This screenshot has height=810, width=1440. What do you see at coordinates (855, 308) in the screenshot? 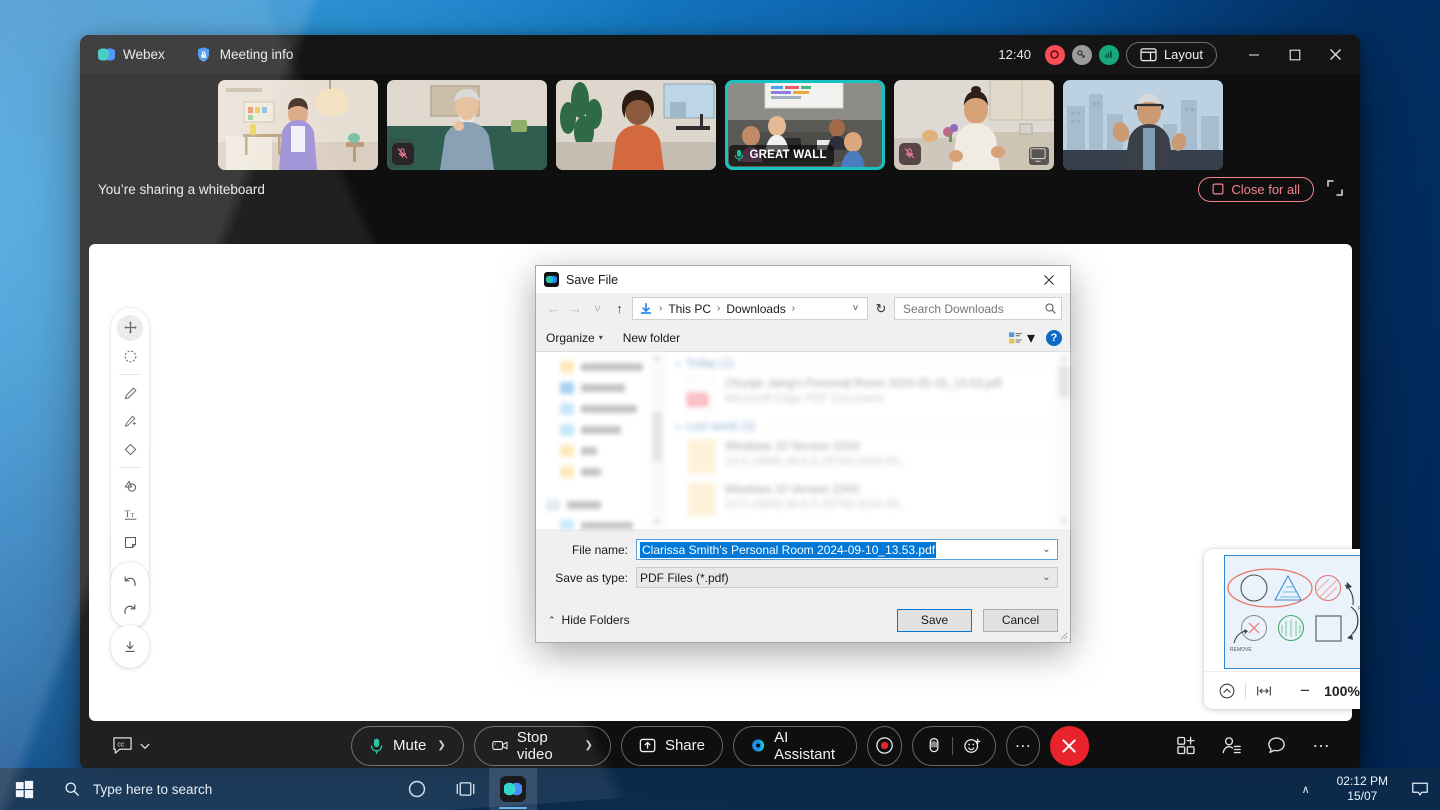
I see `breadcrumb-dropdown-icon: ˅` at bounding box center [855, 308].